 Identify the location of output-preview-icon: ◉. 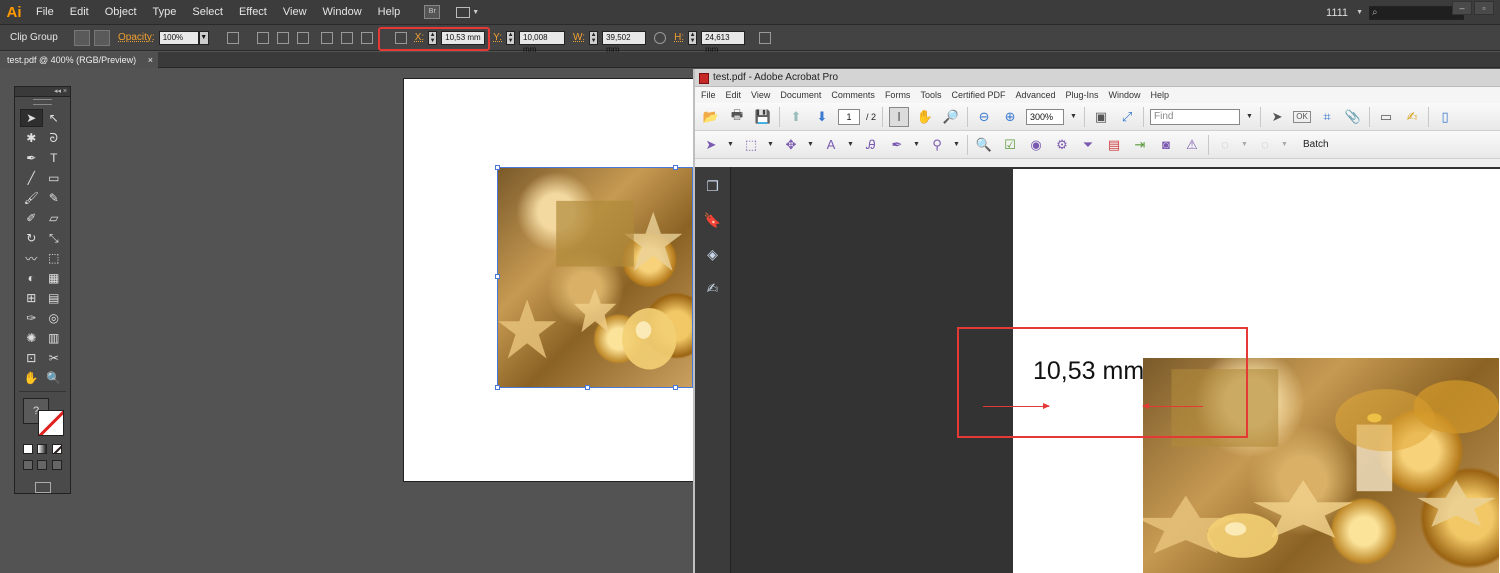
(1036, 145).